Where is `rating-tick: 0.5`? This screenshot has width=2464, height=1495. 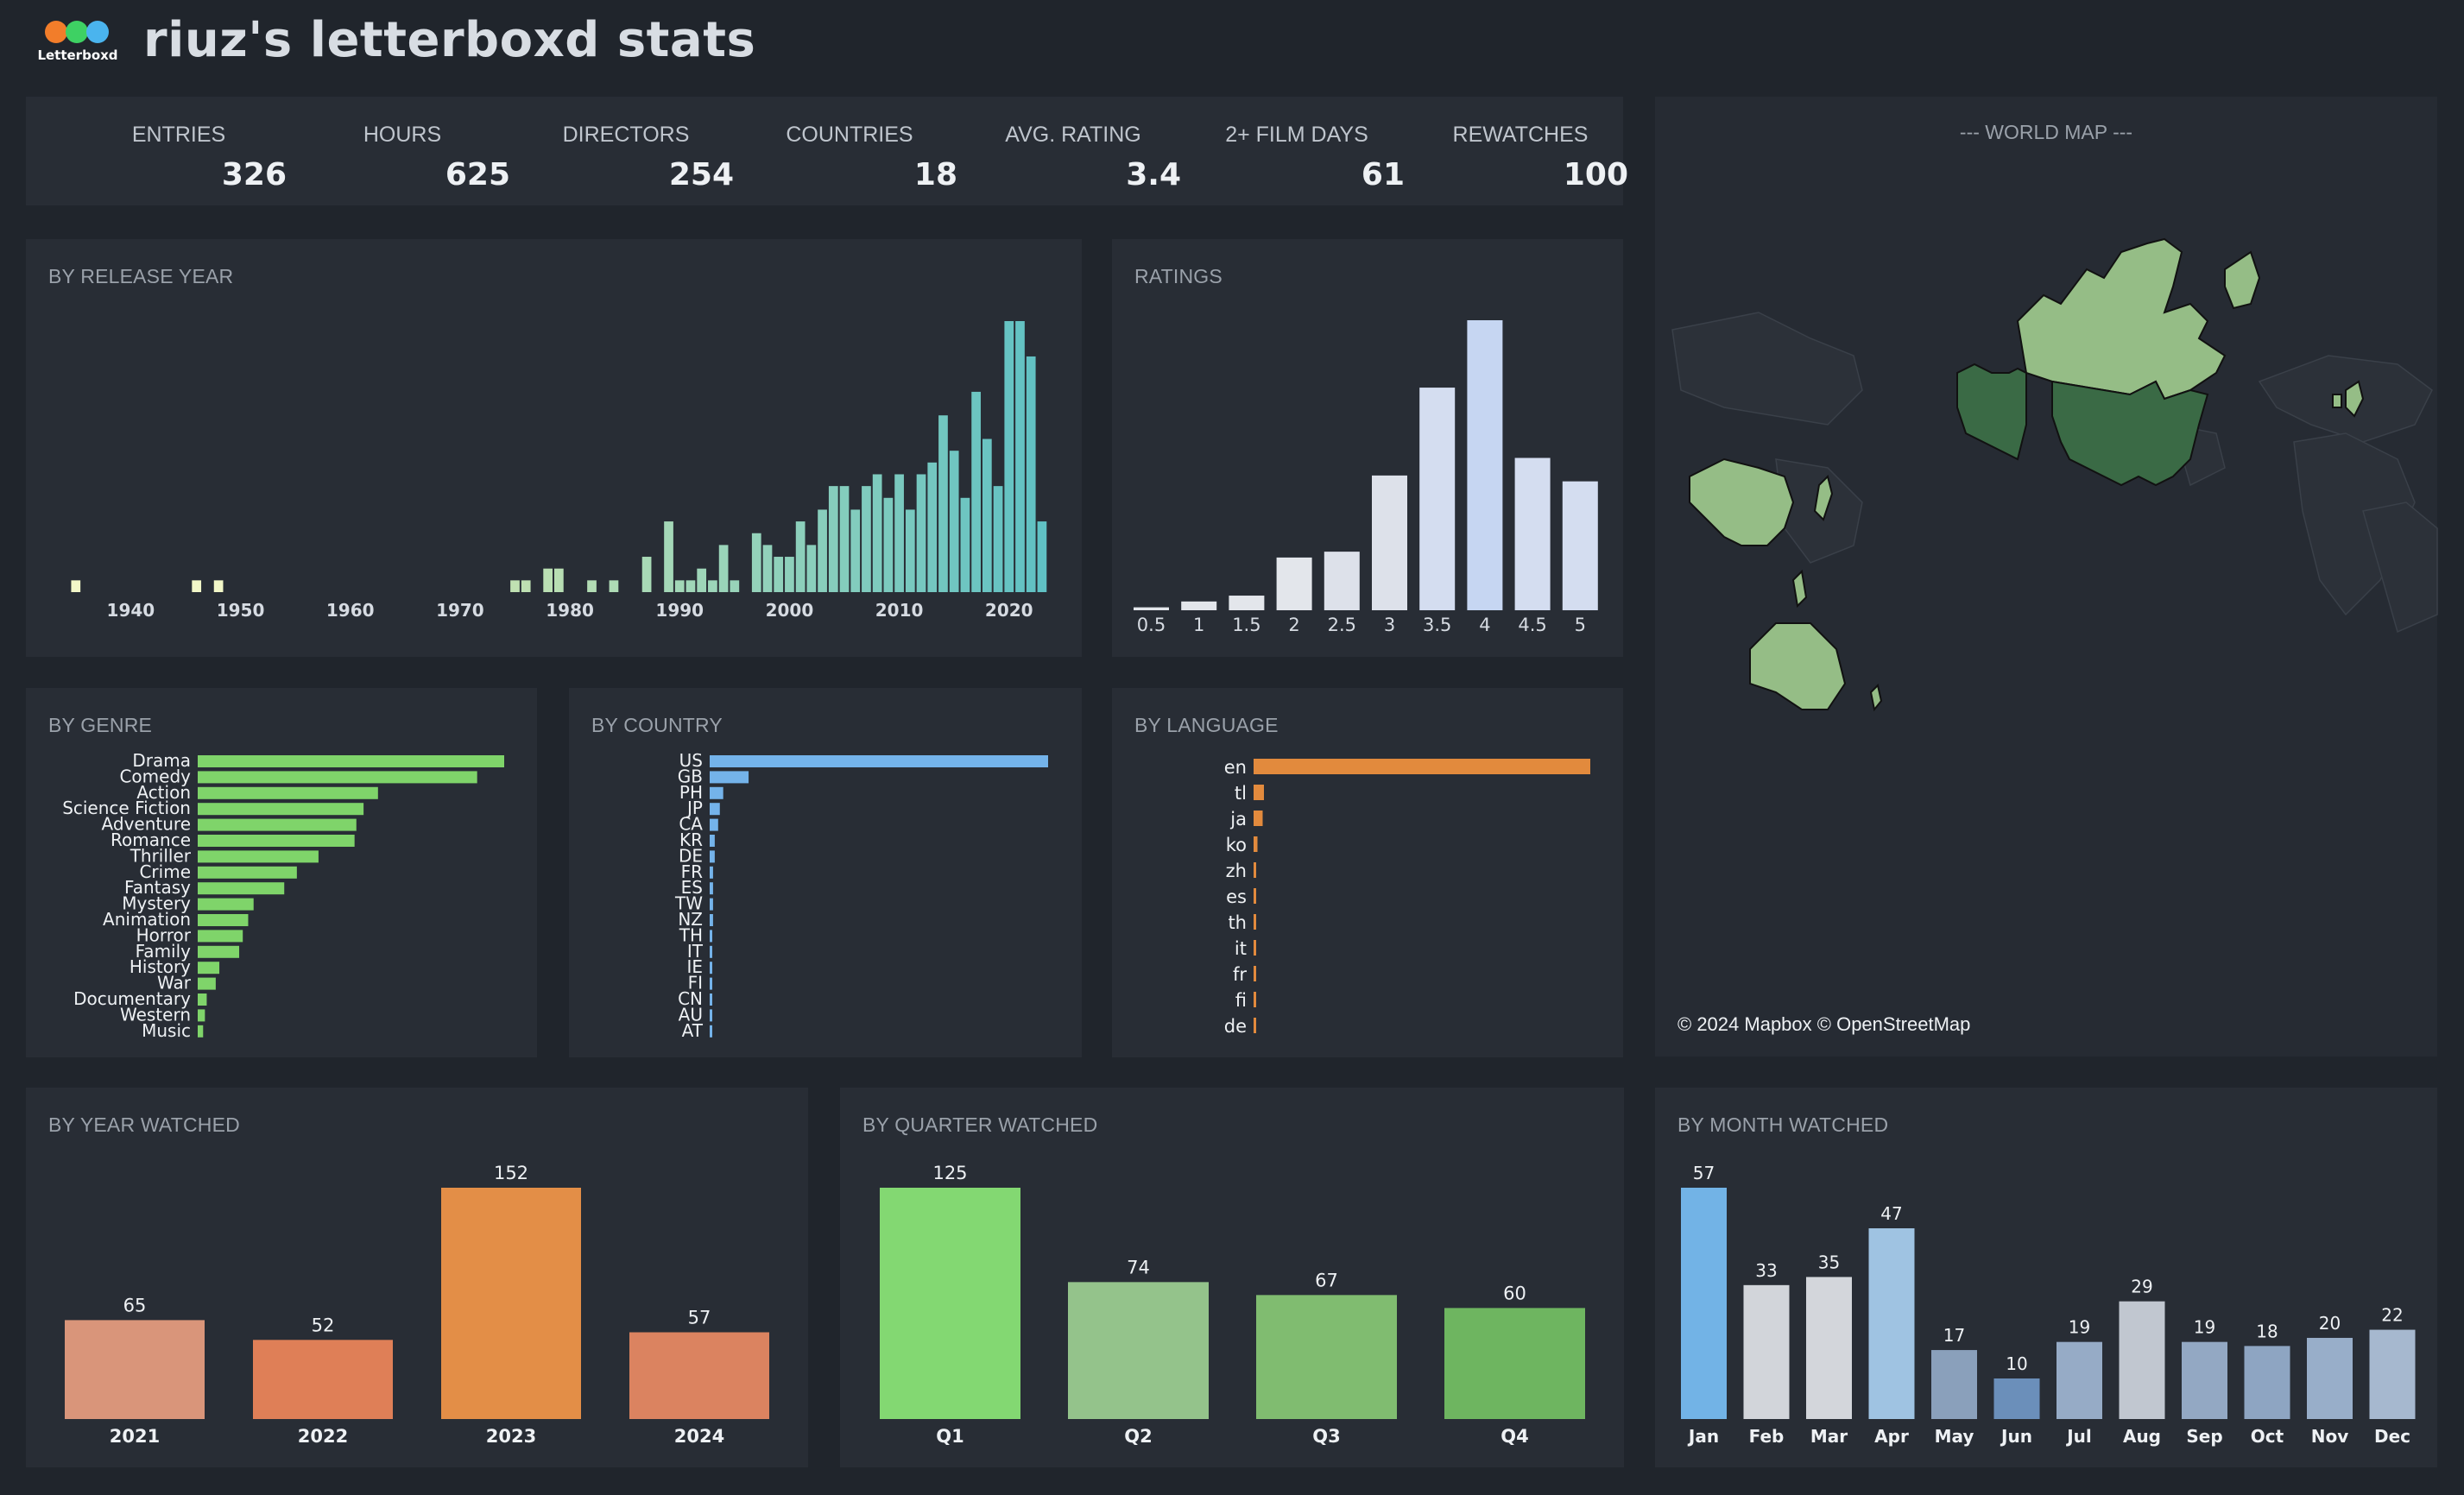
rating-tick: 0.5 is located at coordinates (1151, 625).